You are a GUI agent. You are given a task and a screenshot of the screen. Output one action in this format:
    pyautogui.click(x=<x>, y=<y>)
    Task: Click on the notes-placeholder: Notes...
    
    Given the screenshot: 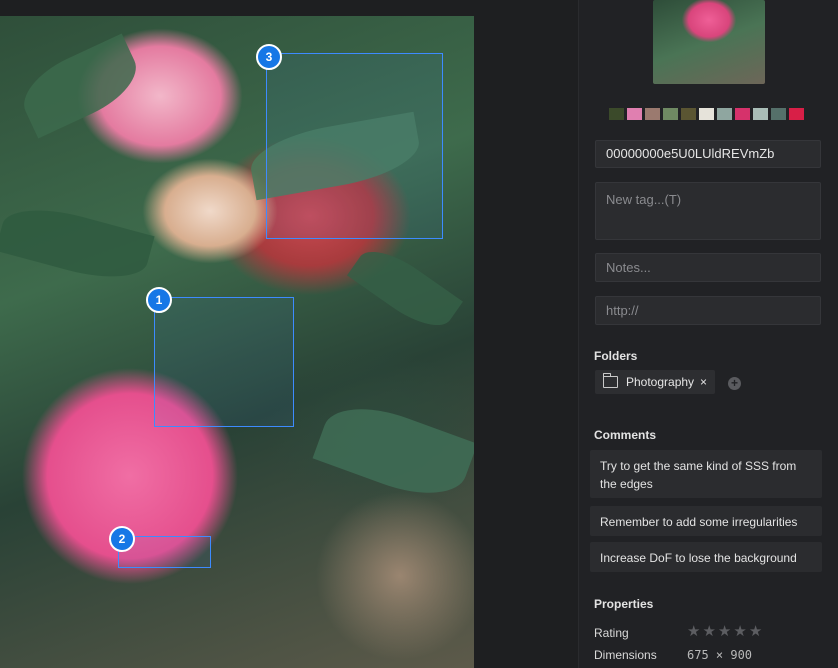 What is the action you would take?
    pyautogui.click(x=628, y=267)
    